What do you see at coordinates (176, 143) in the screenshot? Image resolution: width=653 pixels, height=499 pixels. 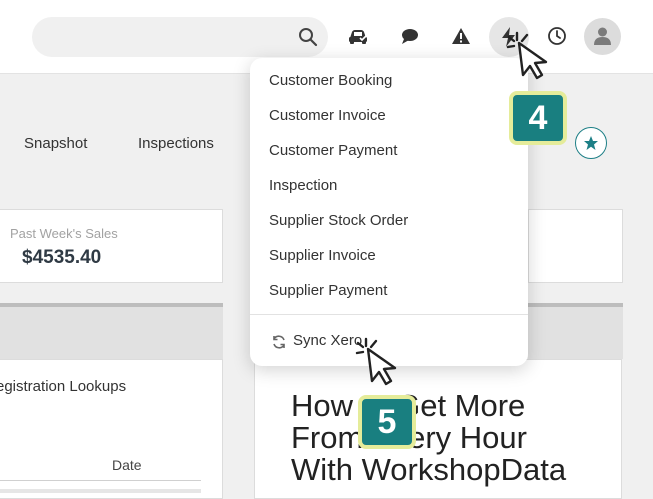 I see `tab-inspections: Inspections` at bounding box center [176, 143].